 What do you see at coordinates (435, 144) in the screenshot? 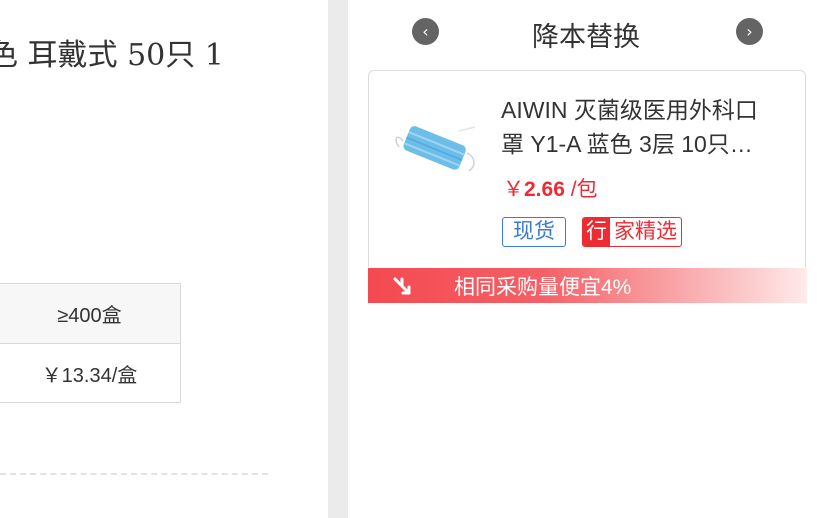
I see `mask-thumbnail` at bounding box center [435, 144].